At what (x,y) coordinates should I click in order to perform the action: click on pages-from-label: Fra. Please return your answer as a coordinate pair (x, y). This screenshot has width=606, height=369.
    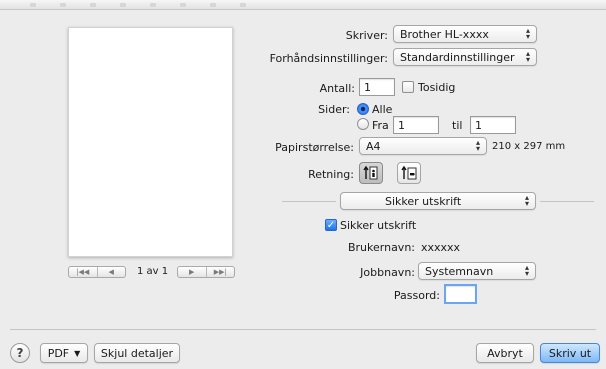
    Looking at the image, I should click on (380, 125).